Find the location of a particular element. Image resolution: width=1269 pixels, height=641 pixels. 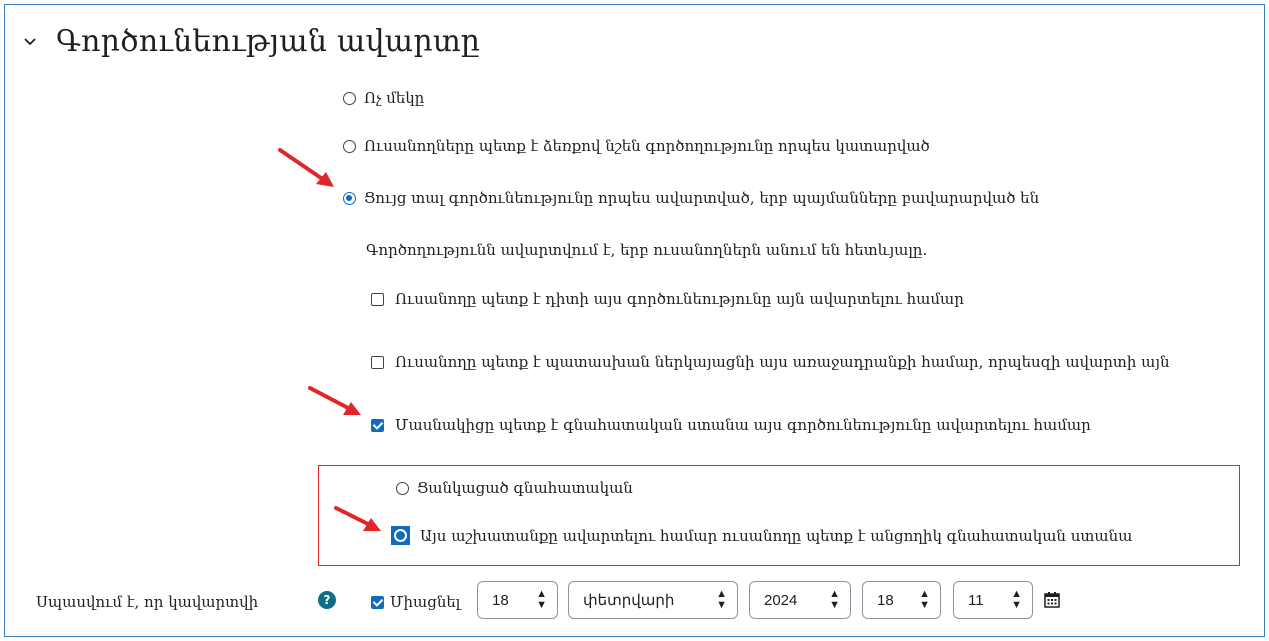

help-icon: ? is located at coordinates (327, 600).